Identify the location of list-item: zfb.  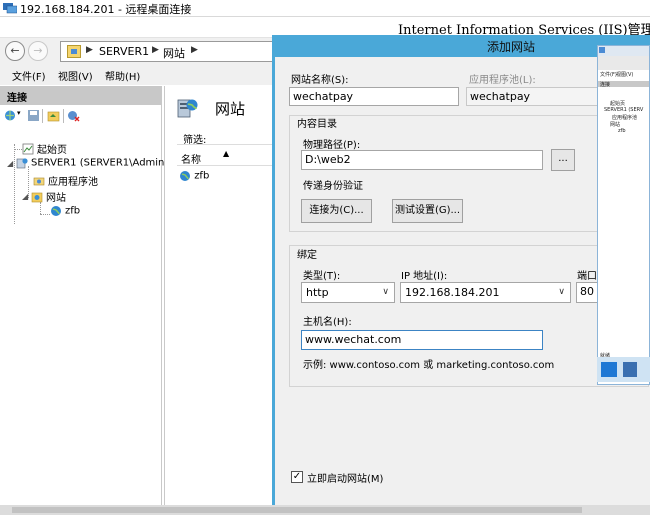
(194, 178).